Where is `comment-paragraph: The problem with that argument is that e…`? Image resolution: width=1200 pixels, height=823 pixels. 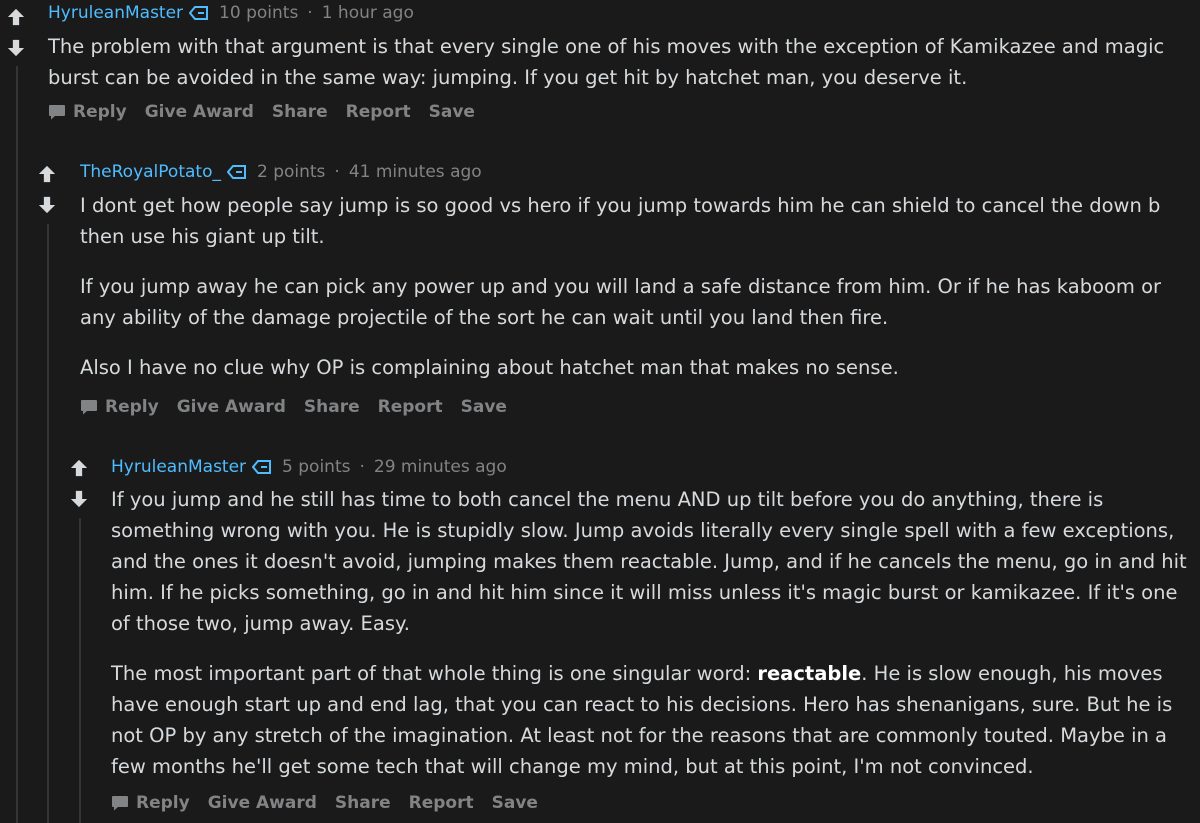
comment-paragraph: The problem with that argument is that e… is located at coordinates (606, 62).